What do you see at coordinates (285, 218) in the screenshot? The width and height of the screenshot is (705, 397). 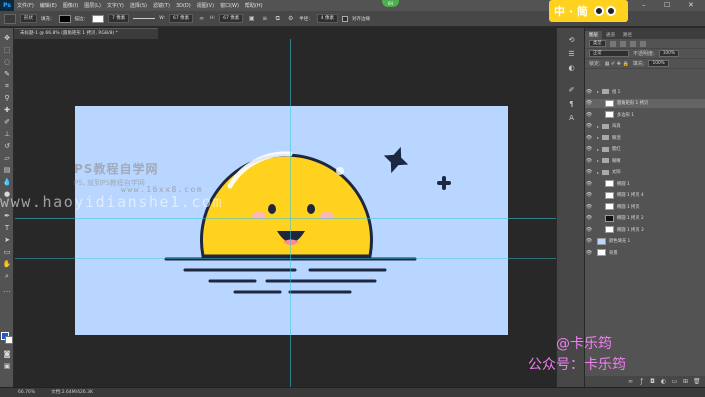 I see `guide-horizontal` at bounding box center [285, 218].